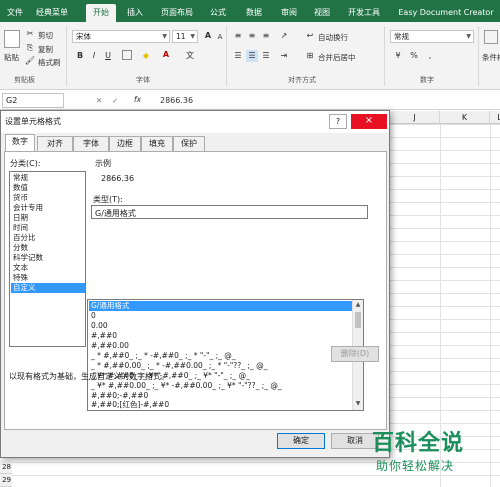 The height and width of the screenshot is (487, 500). Describe the element at coordinates (12, 39) in the screenshot. I see `paste-icon` at that location.